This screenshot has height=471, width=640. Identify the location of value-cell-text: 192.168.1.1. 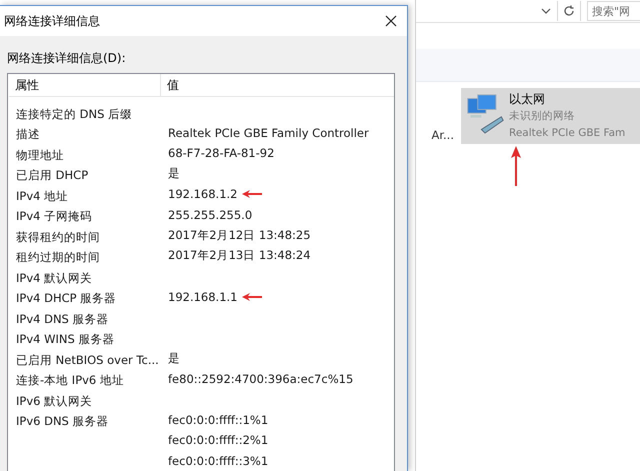
(202, 297).